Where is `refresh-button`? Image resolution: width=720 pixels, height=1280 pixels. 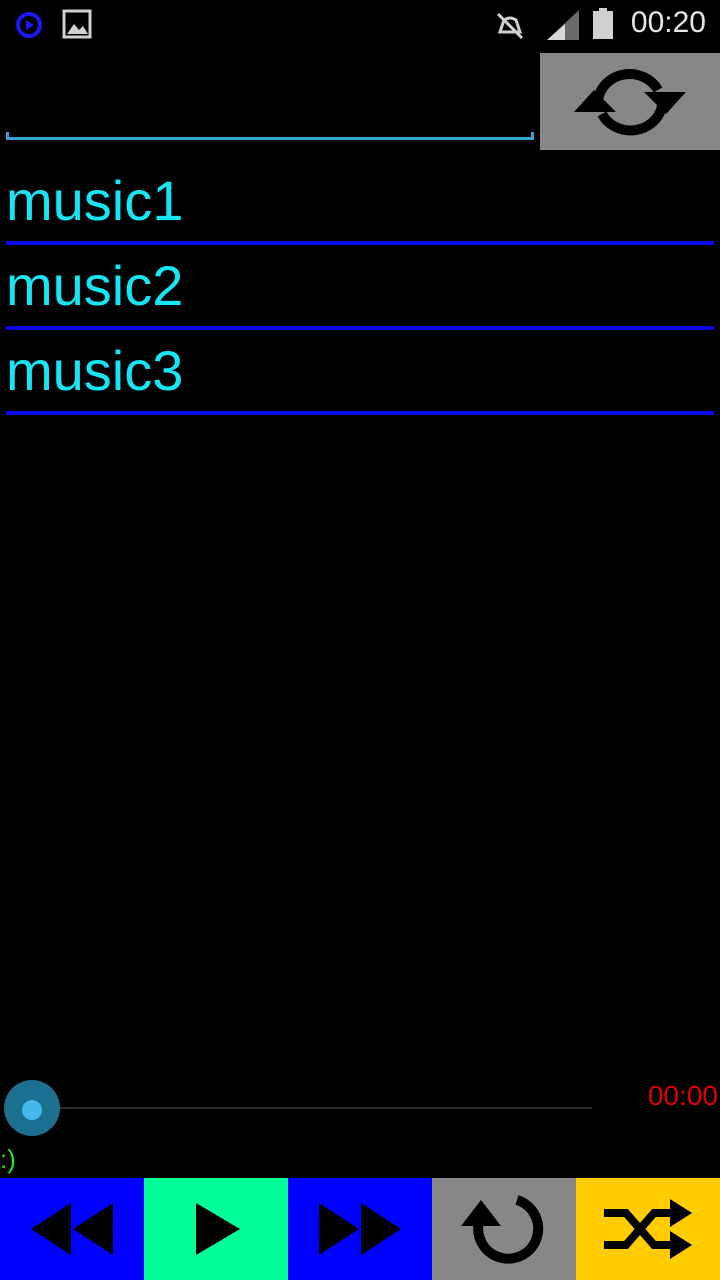 refresh-button is located at coordinates (630, 101).